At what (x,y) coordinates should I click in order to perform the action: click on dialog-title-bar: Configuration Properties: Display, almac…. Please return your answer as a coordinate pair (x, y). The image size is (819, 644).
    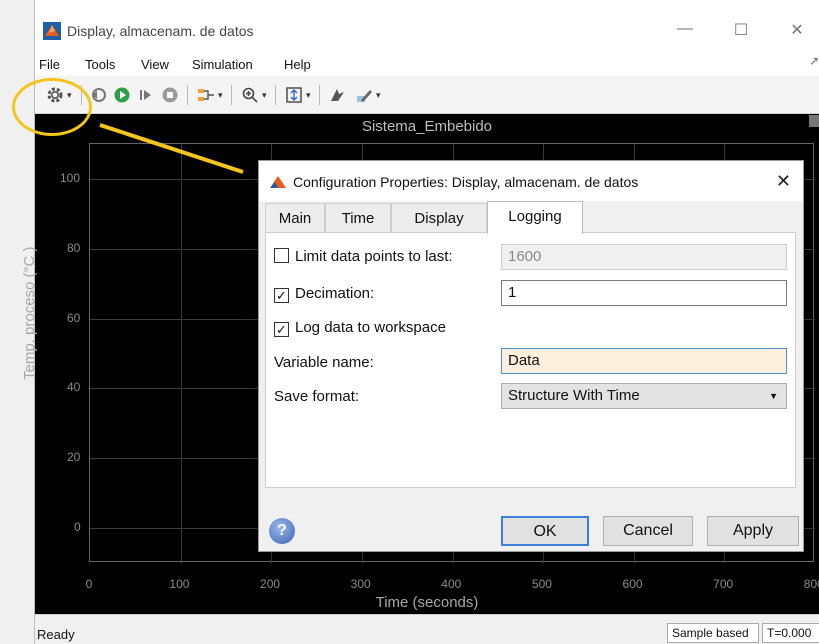
    Looking at the image, I should click on (531, 181).